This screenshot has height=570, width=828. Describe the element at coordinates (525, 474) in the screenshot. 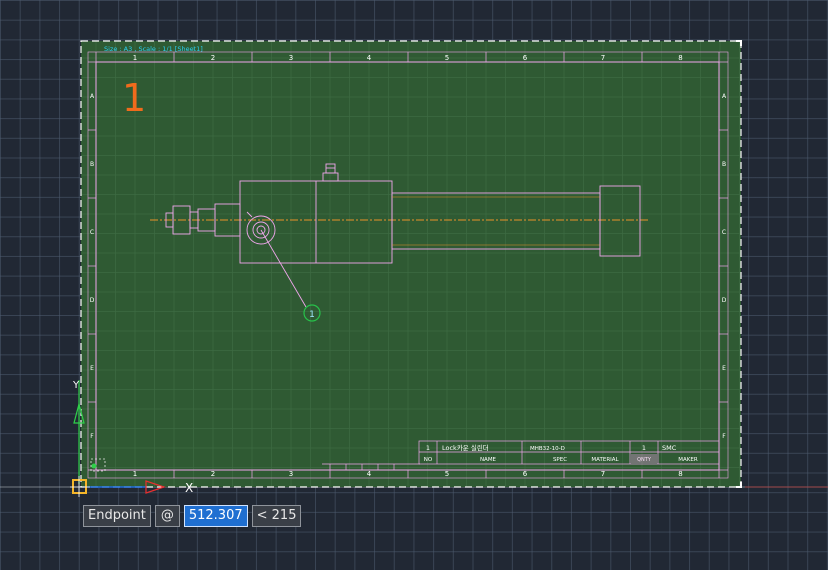

I see `col-label-bottom: 6` at that location.